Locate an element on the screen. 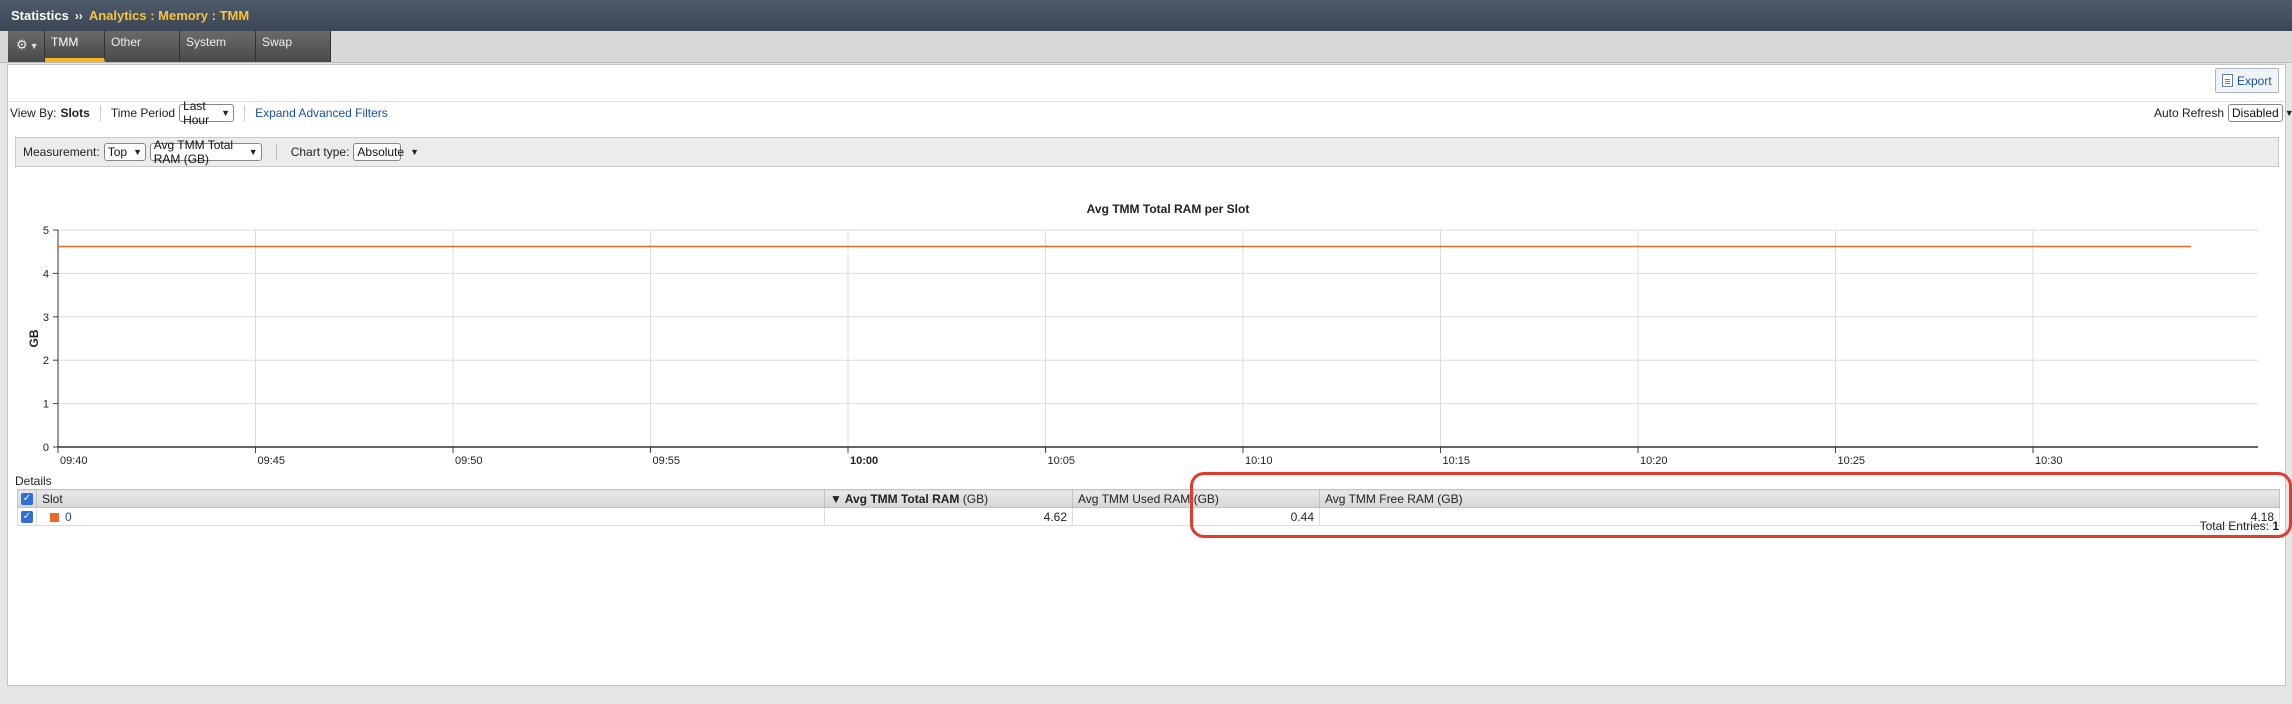 This screenshot has height=704, width=2292. measurement-label: Measurement: is located at coordinates (61, 152).